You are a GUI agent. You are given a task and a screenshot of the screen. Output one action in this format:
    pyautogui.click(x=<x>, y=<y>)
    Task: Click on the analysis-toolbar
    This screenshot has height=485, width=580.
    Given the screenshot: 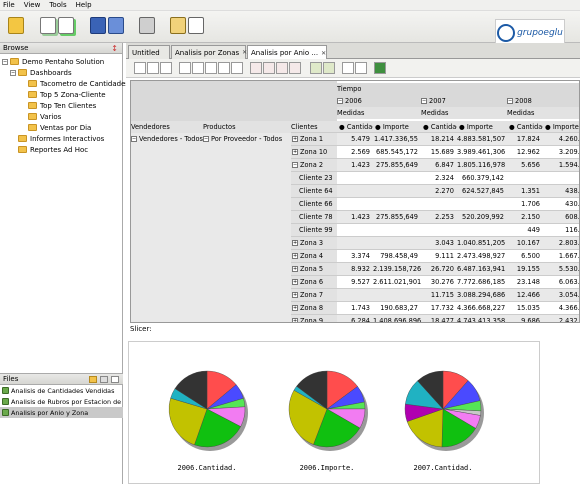 What is the action you would take?
    pyautogui.click(x=353, y=68)
    